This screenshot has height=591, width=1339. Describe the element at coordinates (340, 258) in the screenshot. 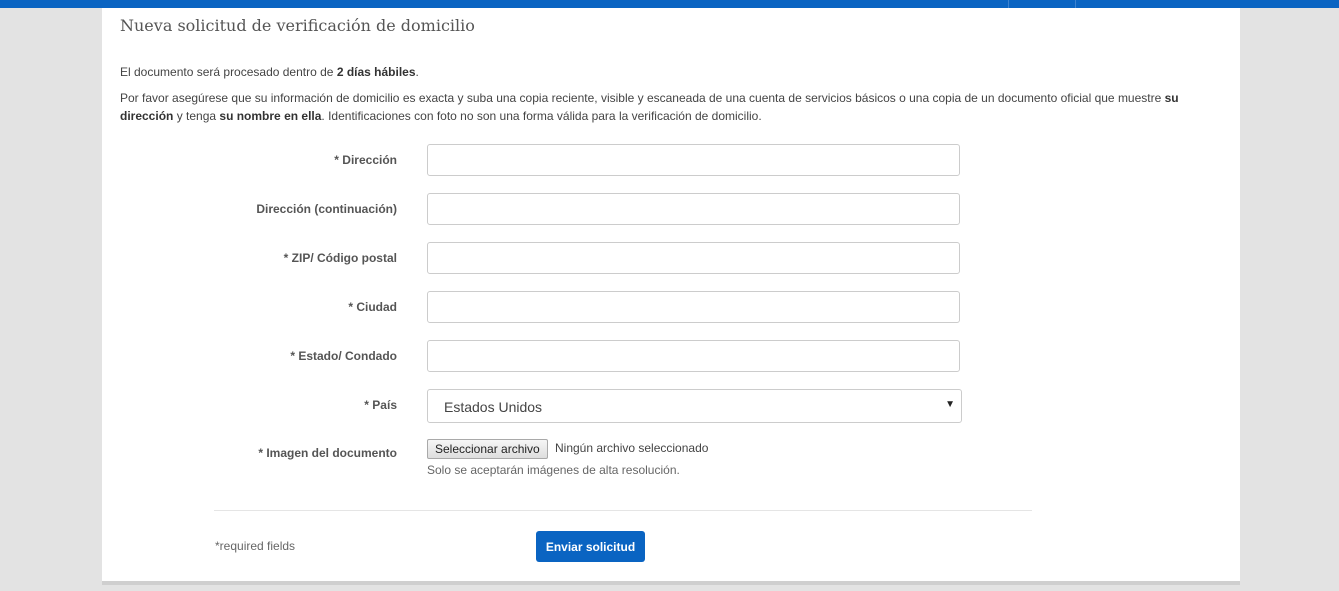

I see `zip-label: * ZIP/ Código postal` at that location.